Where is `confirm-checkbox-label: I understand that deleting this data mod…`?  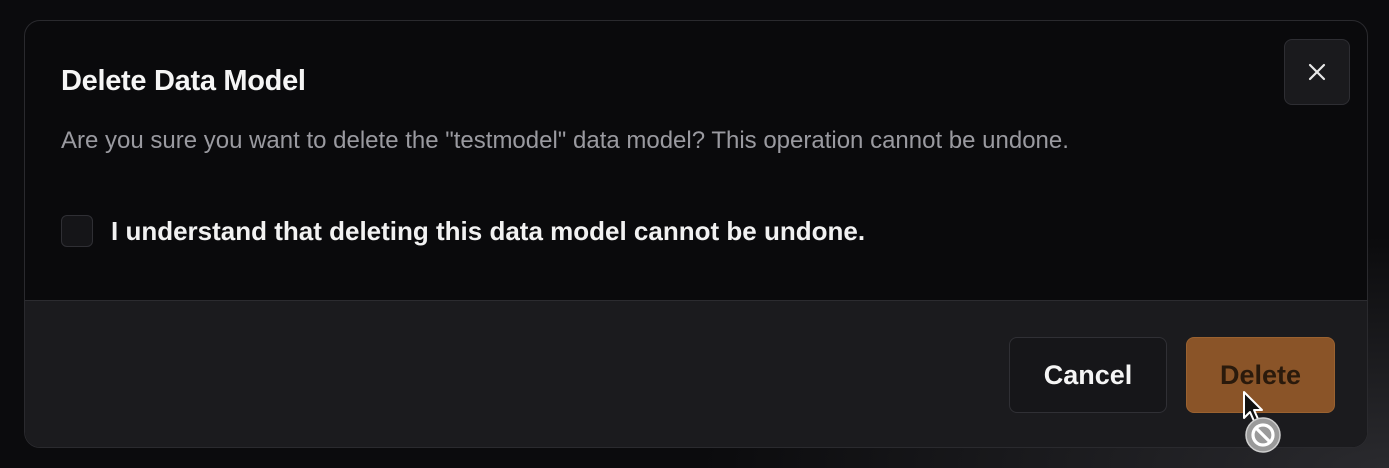 confirm-checkbox-label: I understand that deleting this data mod… is located at coordinates (488, 231).